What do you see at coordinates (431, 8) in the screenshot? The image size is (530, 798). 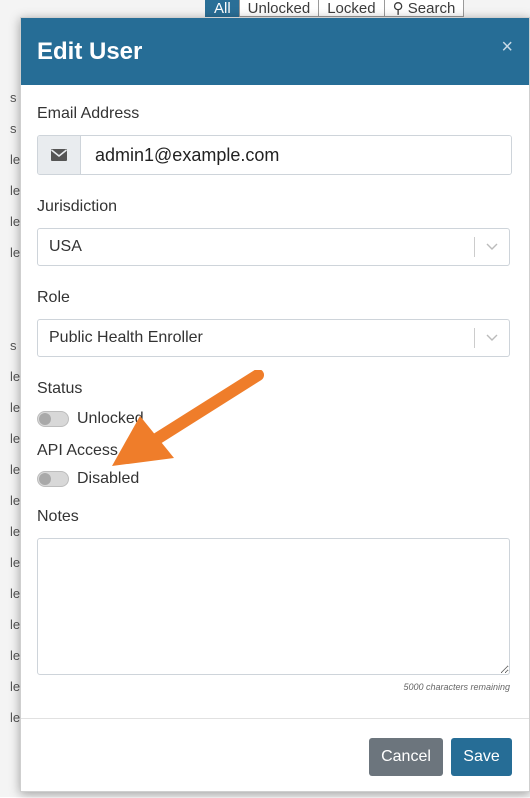 I see `search-label: Search` at bounding box center [431, 8].